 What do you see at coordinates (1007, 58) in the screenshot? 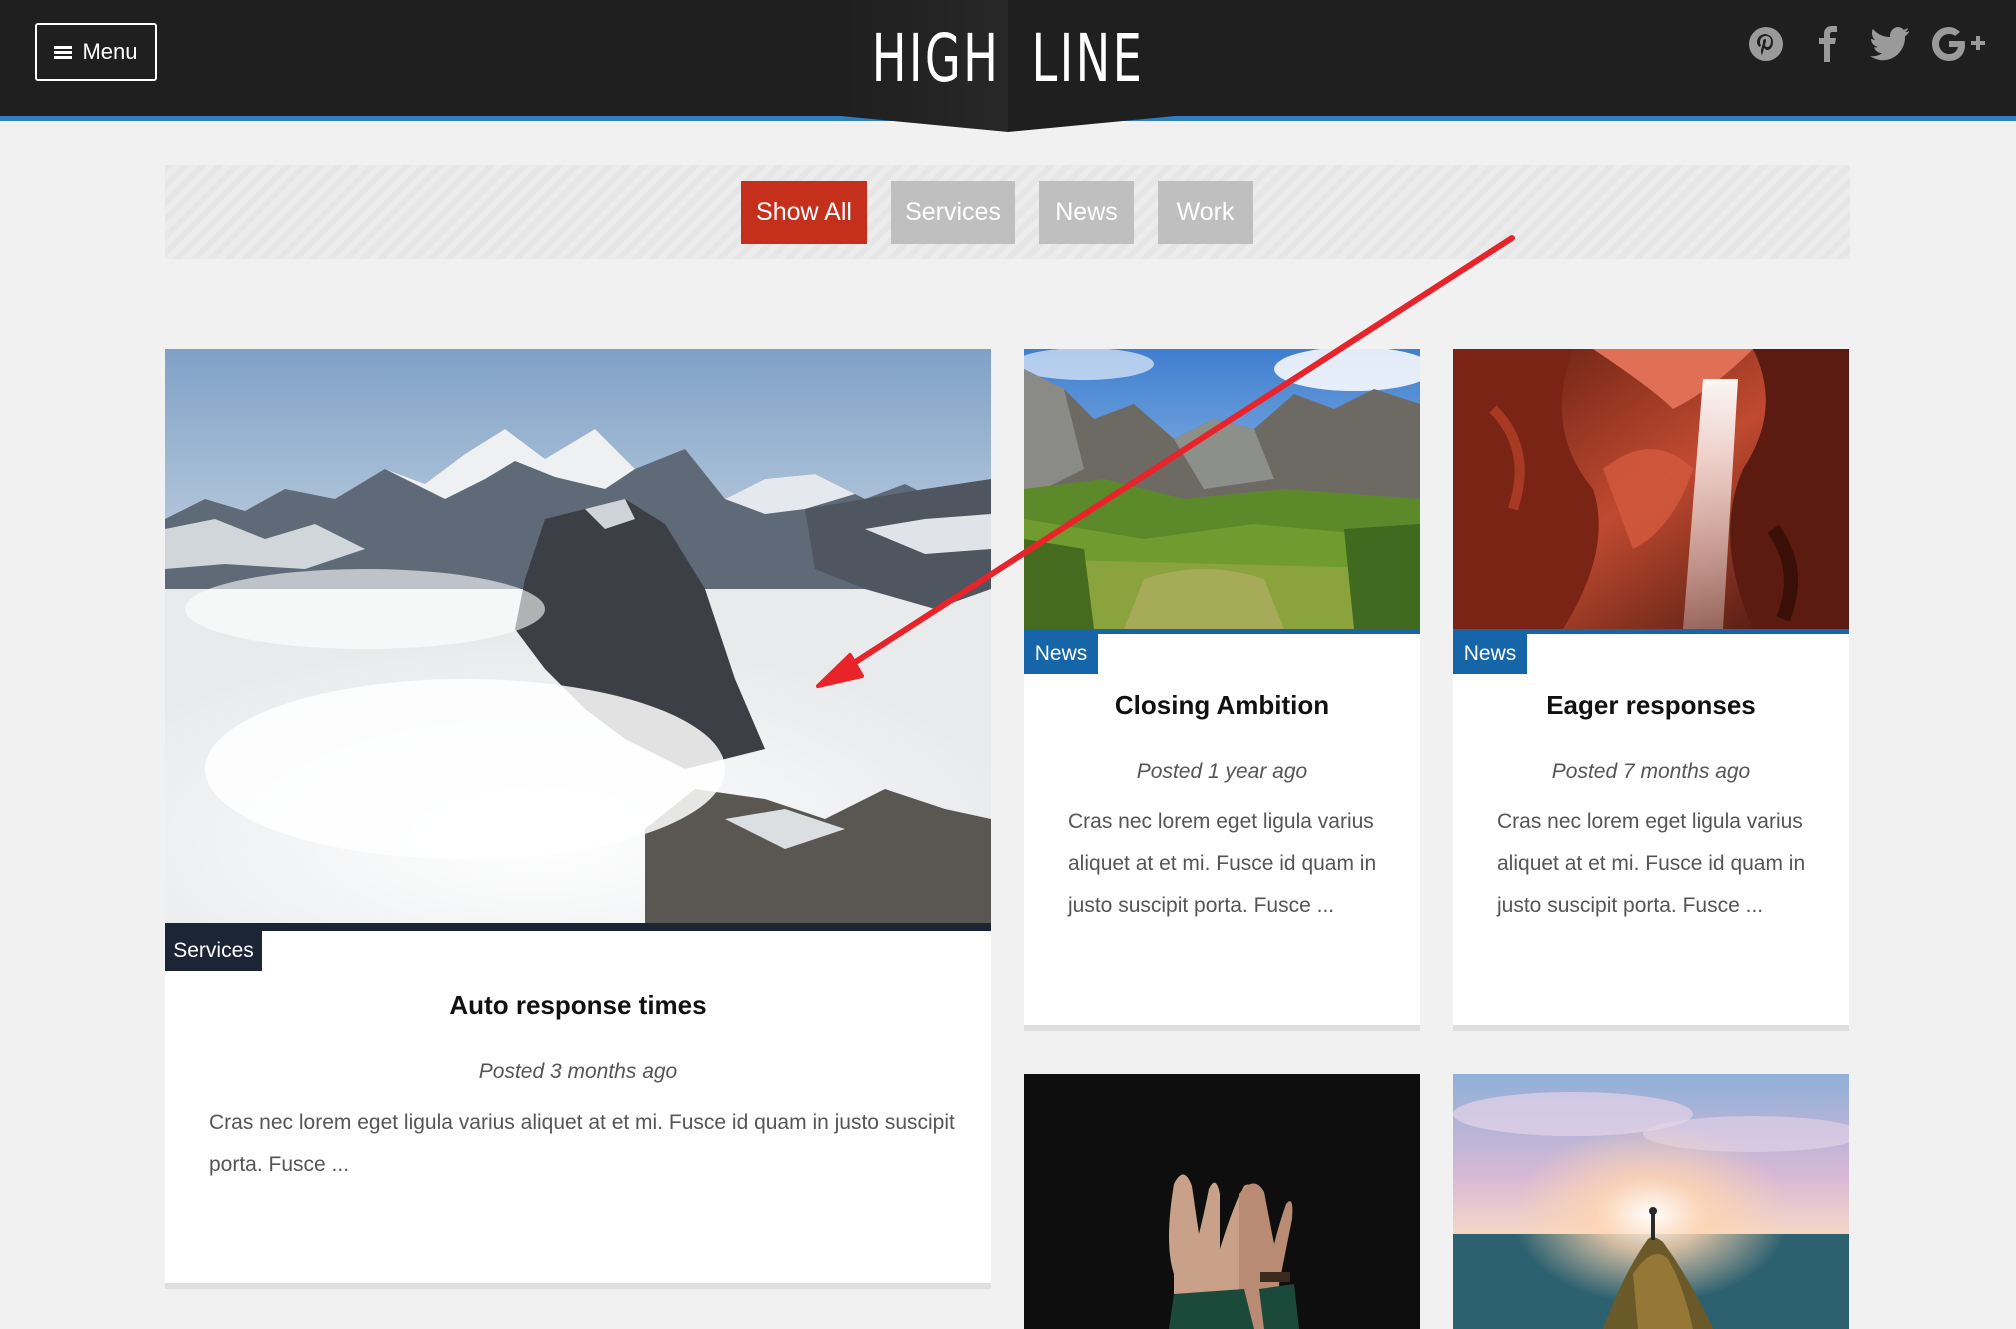
I see `site-logo: HIGH LINE` at bounding box center [1007, 58].